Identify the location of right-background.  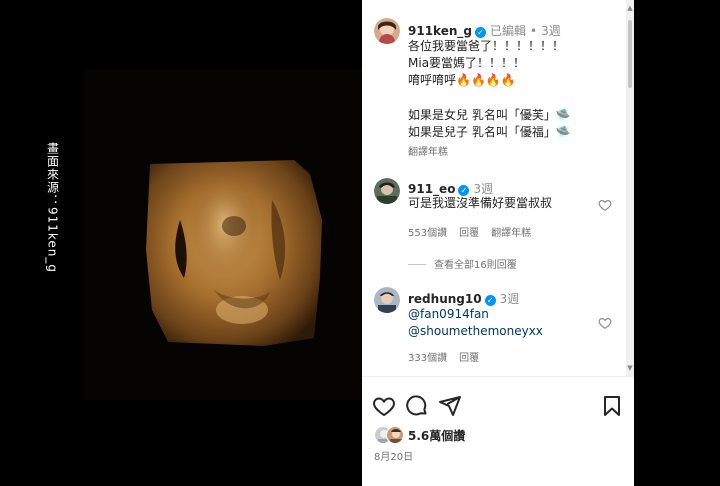
(677, 243).